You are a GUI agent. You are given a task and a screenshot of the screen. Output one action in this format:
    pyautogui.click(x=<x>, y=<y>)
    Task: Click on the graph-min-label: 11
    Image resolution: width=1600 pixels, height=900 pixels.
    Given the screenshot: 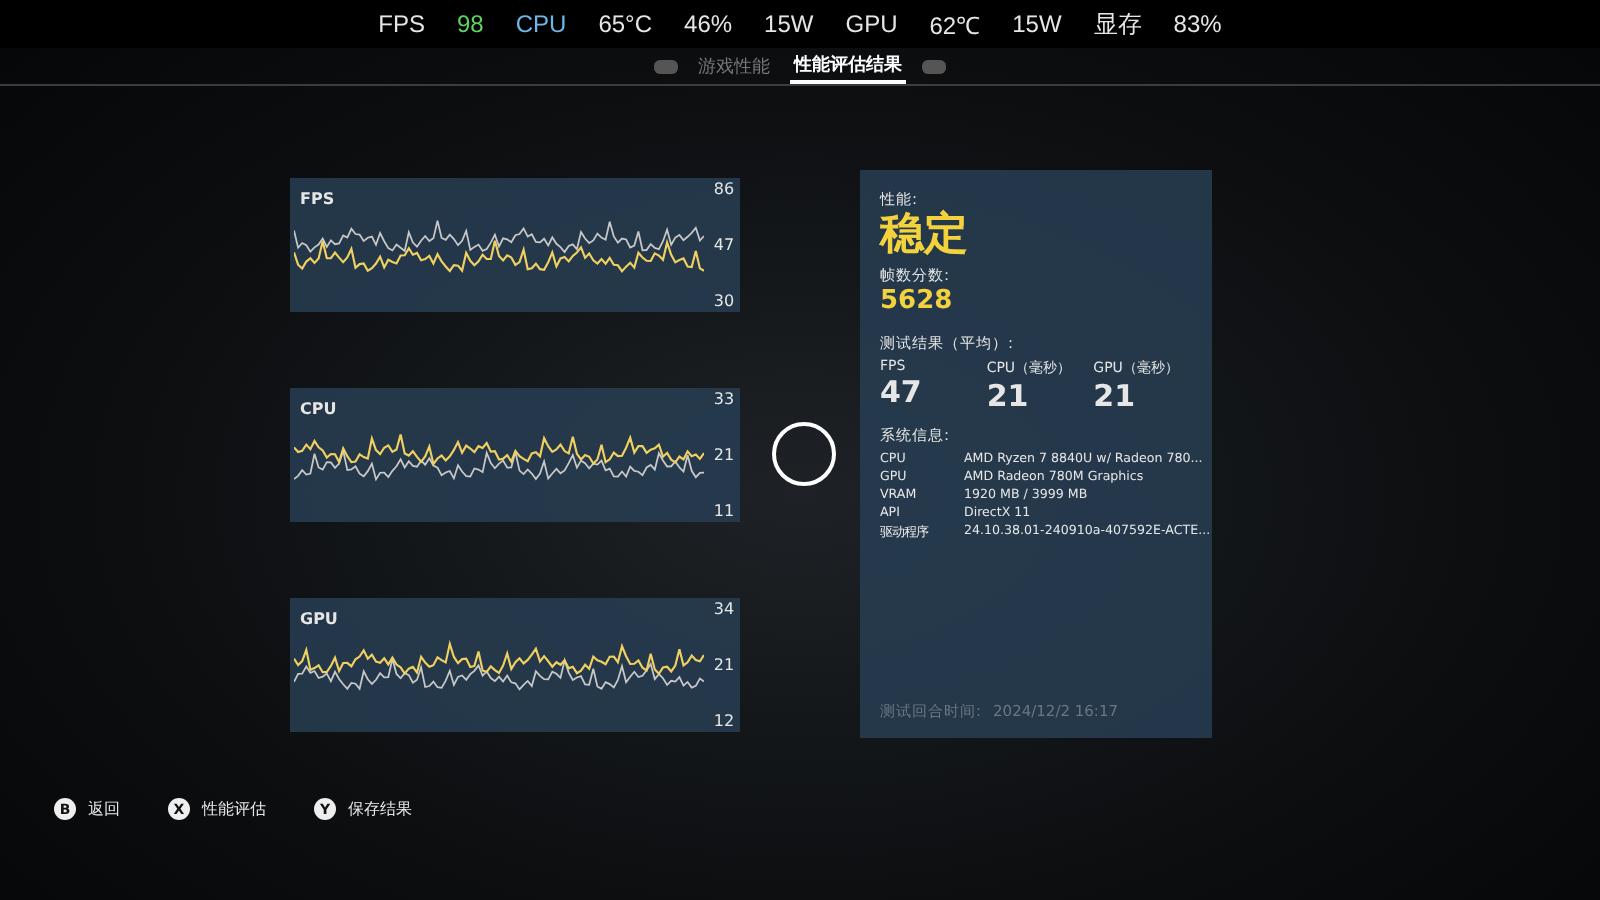 What is the action you would take?
    pyautogui.click(x=724, y=510)
    